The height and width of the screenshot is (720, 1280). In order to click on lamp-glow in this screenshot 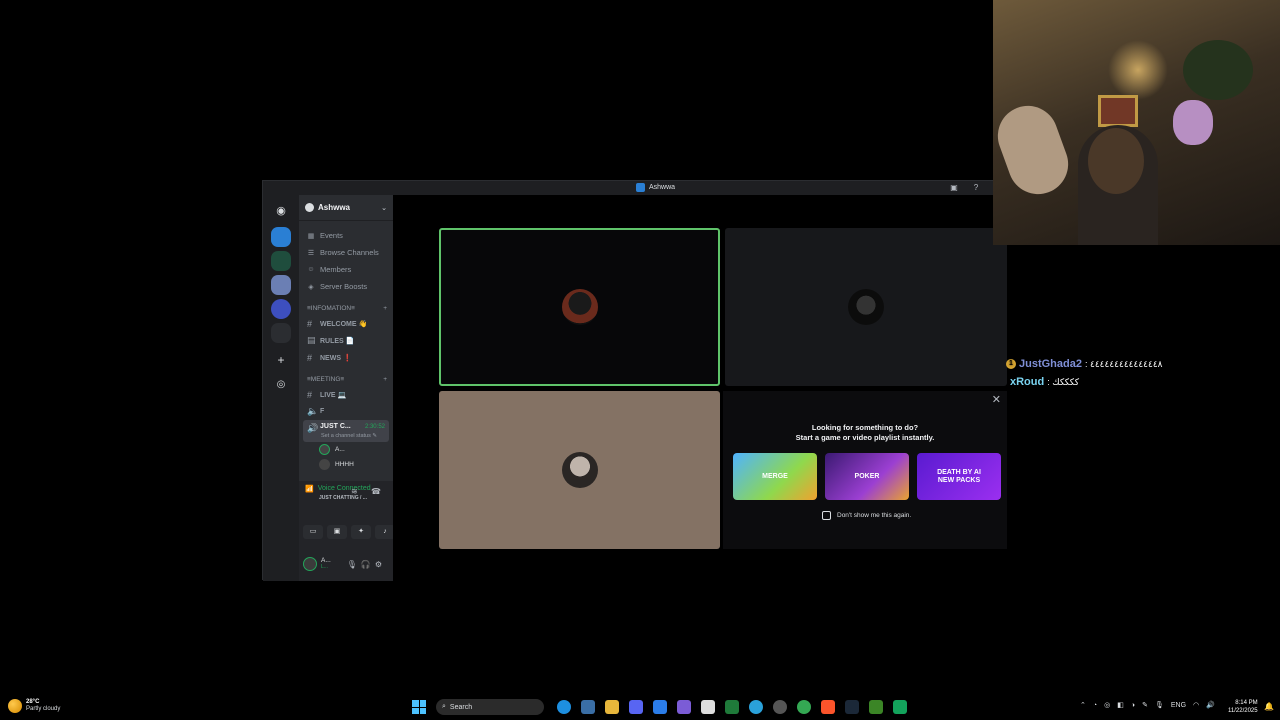, I will do `click(1138, 70)`.